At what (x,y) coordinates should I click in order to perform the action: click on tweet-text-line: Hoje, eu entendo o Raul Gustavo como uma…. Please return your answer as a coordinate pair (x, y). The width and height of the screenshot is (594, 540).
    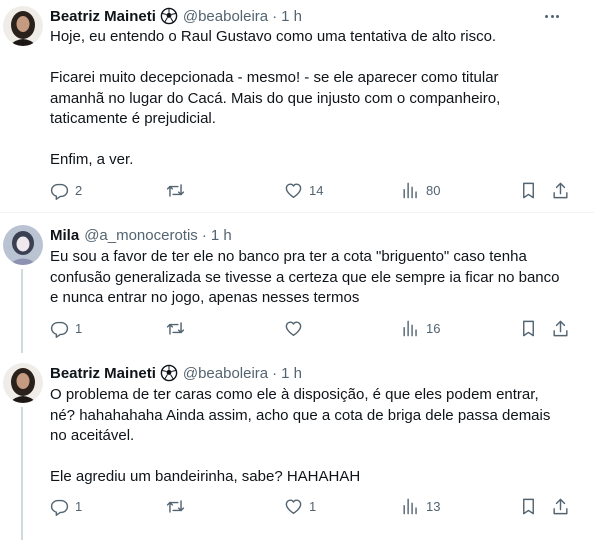
    Looking at the image, I should click on (273, 36).